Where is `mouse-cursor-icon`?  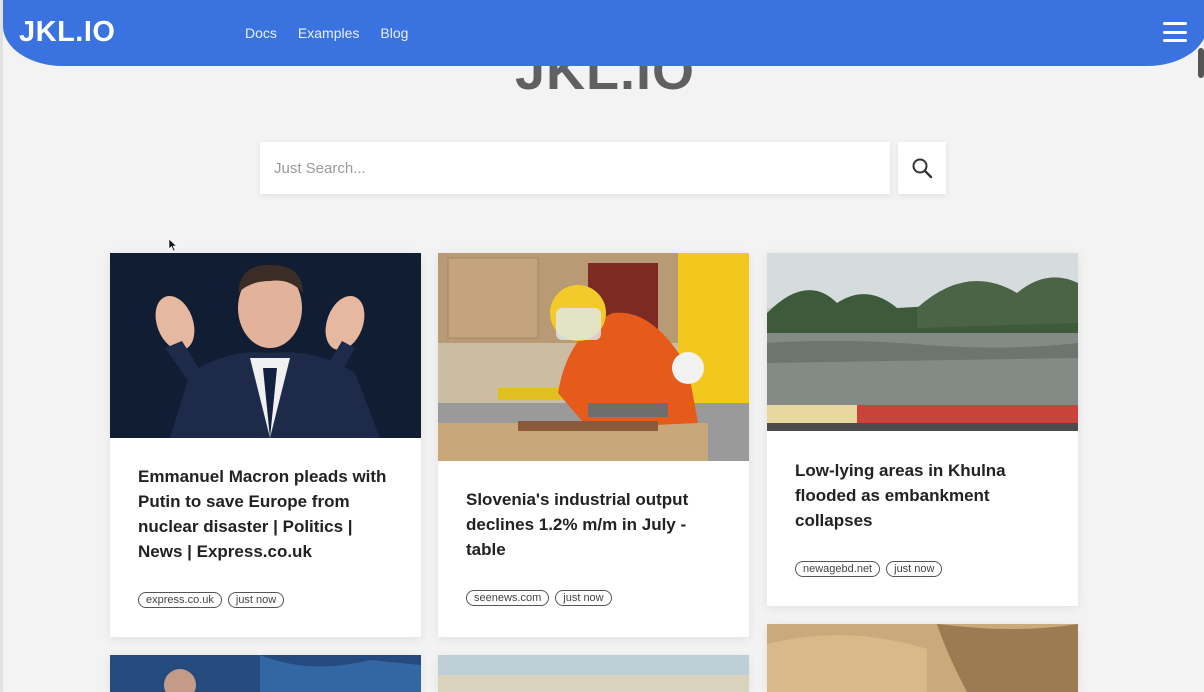
mouse-cursor-icon is located at coordinates (173, 245).